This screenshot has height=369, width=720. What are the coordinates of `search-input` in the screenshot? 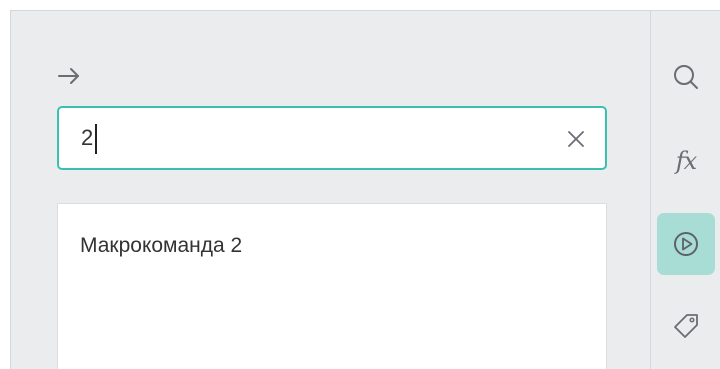 It's located at (301, 138).